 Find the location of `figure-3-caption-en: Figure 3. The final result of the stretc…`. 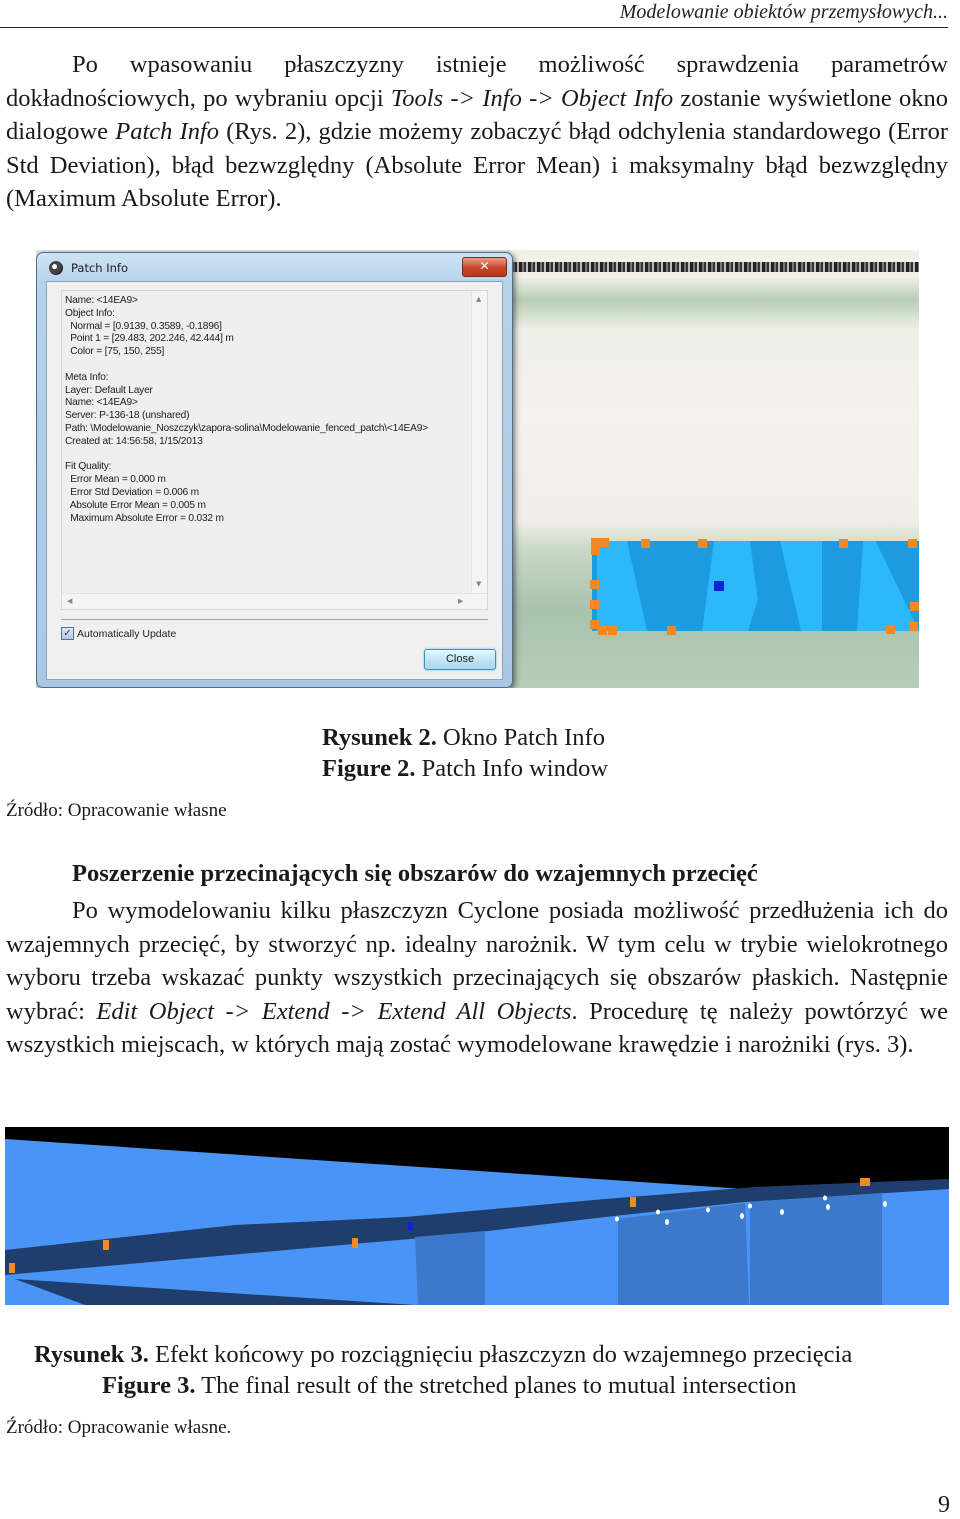

figure-3-caption-en: Figure 3. The final result of the stretc… is located at coordinates (449, 1385).